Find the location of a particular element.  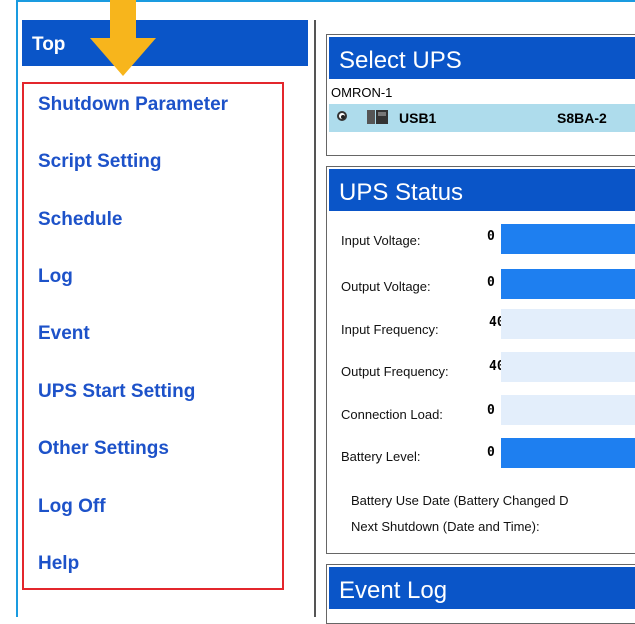

ups-radio-button is located at coordinates (342, 116).